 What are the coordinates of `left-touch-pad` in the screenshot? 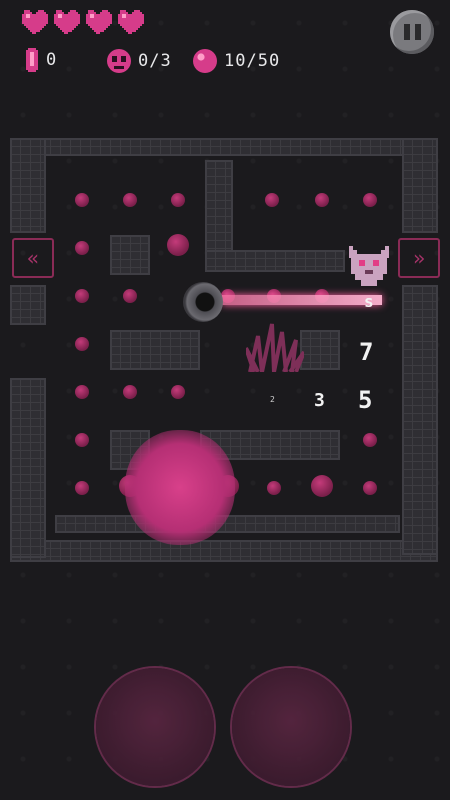 It's located at (155, 727).